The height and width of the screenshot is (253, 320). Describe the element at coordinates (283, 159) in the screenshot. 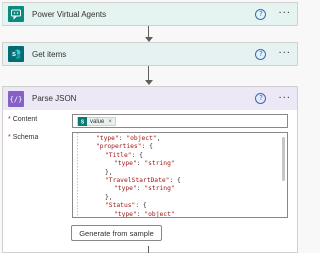

I see `editor-scrollbar` at that location.